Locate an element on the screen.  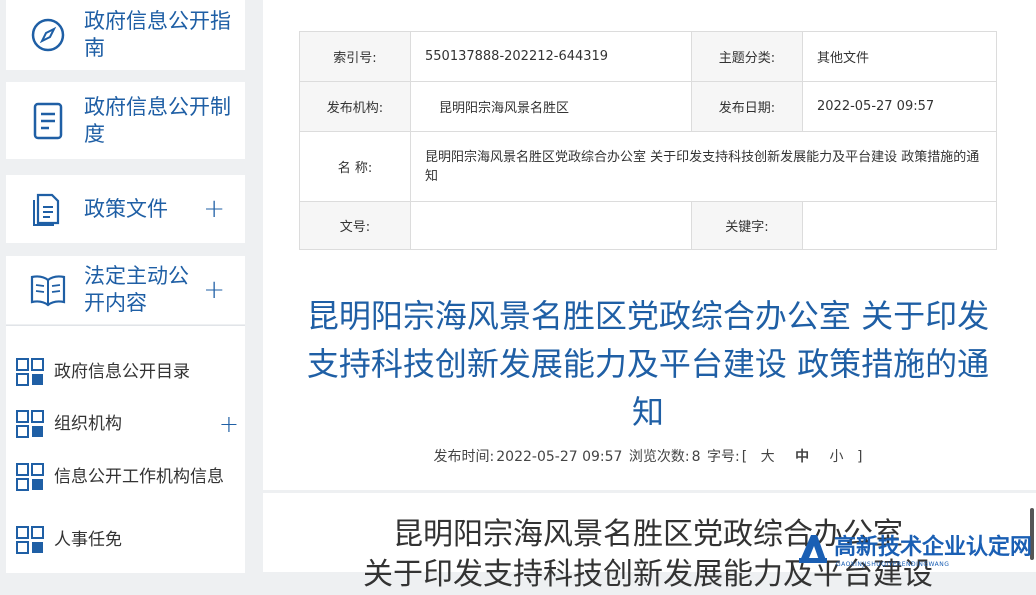
card-disclosure-guide: 政府信息公开指南 is located at coordinates (125, 35).